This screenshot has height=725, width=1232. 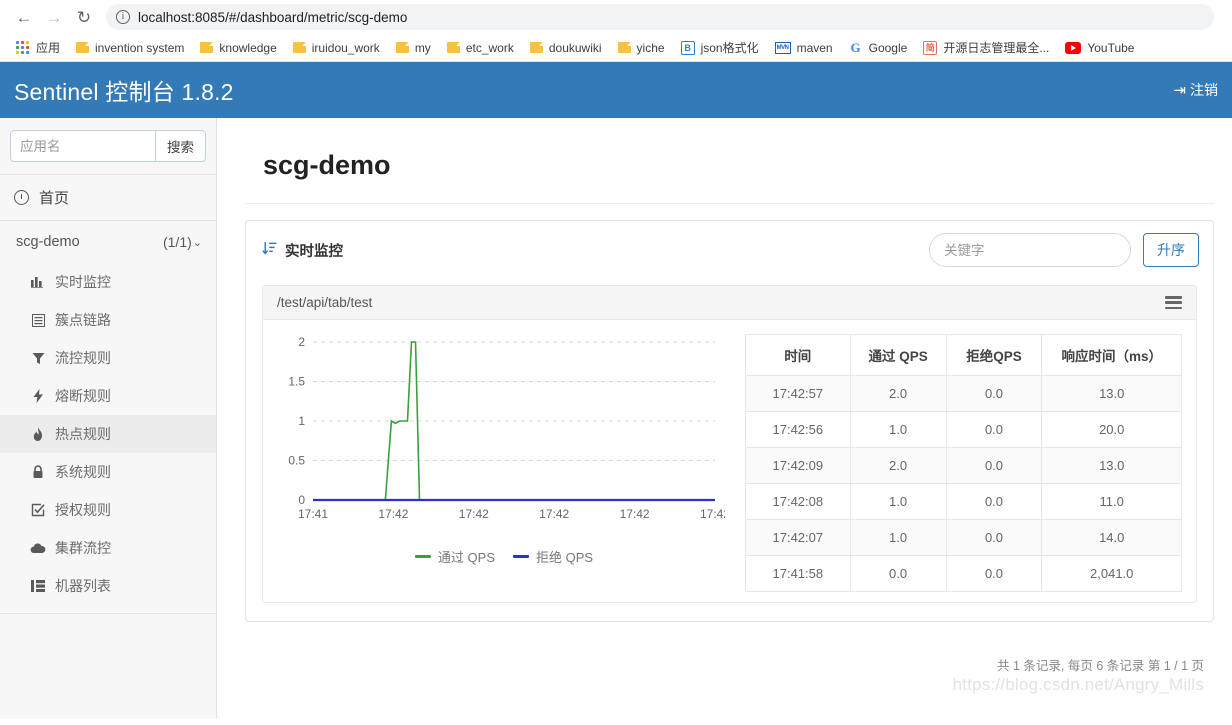 What do you see at coordinates (108, 242) in the screenshot?
I see `sidebar-app-group-scg-demo: scg-demo (1/1) ⌄` at bounding box center [108, 242].